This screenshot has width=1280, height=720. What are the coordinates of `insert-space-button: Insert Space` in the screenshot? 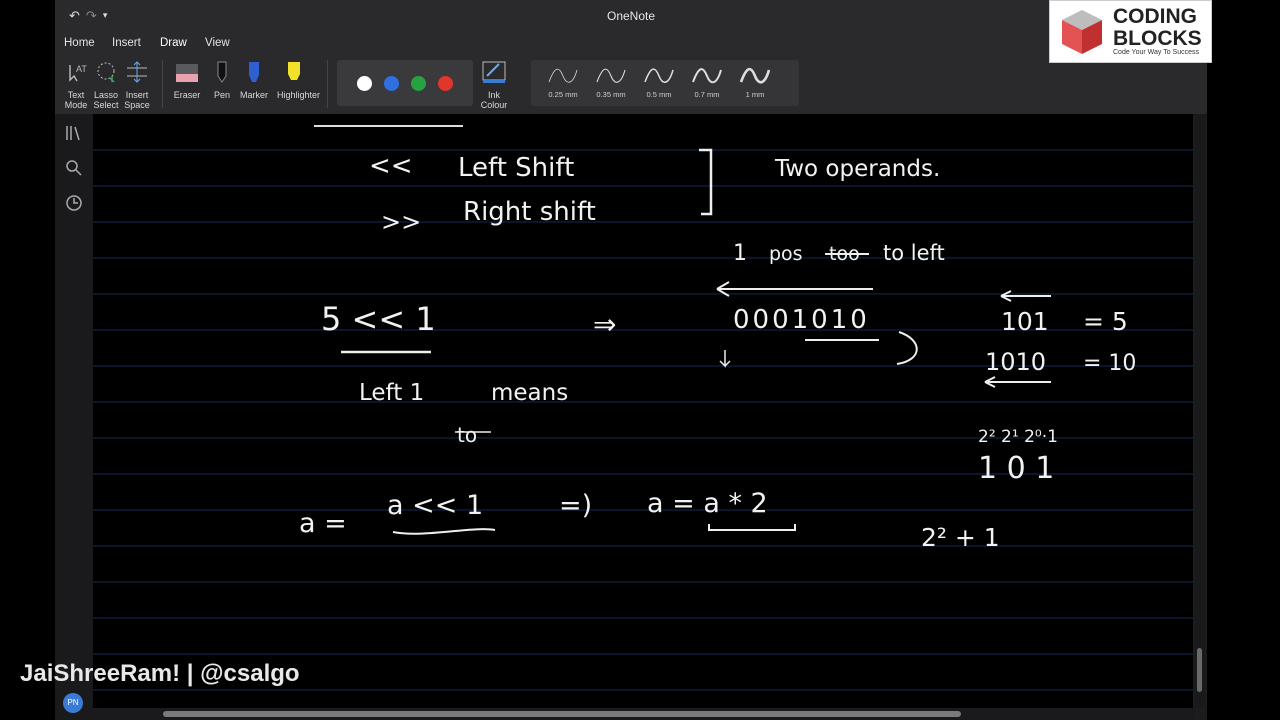 It's located at (137, 85).